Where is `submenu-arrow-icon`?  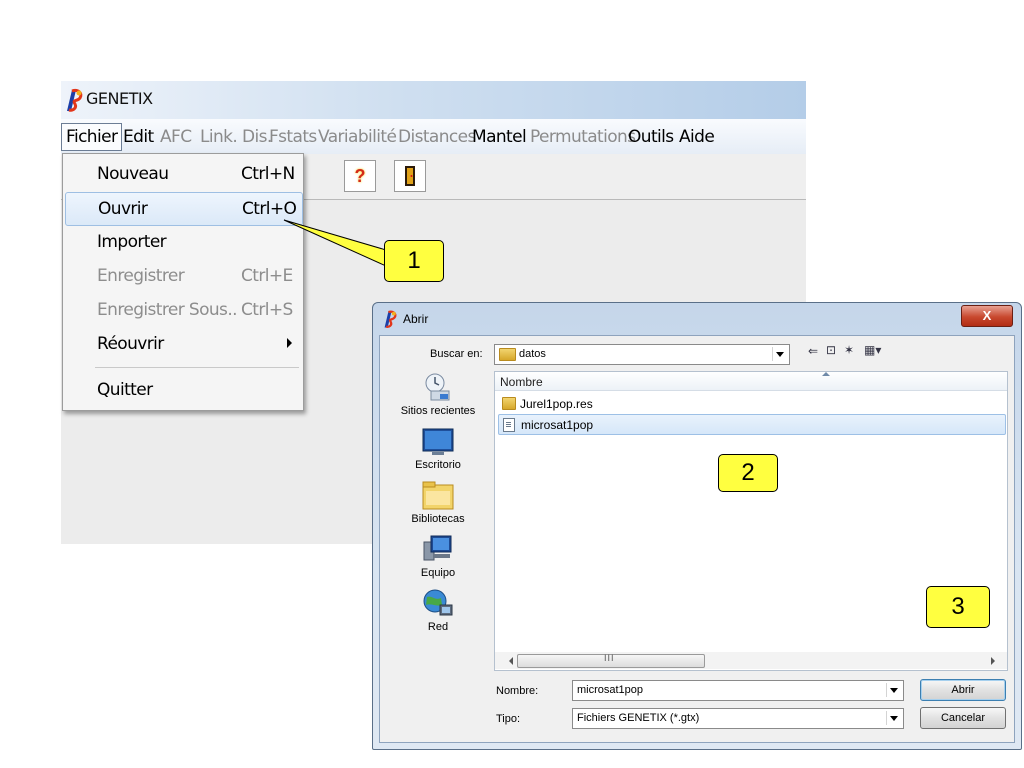 submenu-arrow-icon is located at coordinates (289, 343).